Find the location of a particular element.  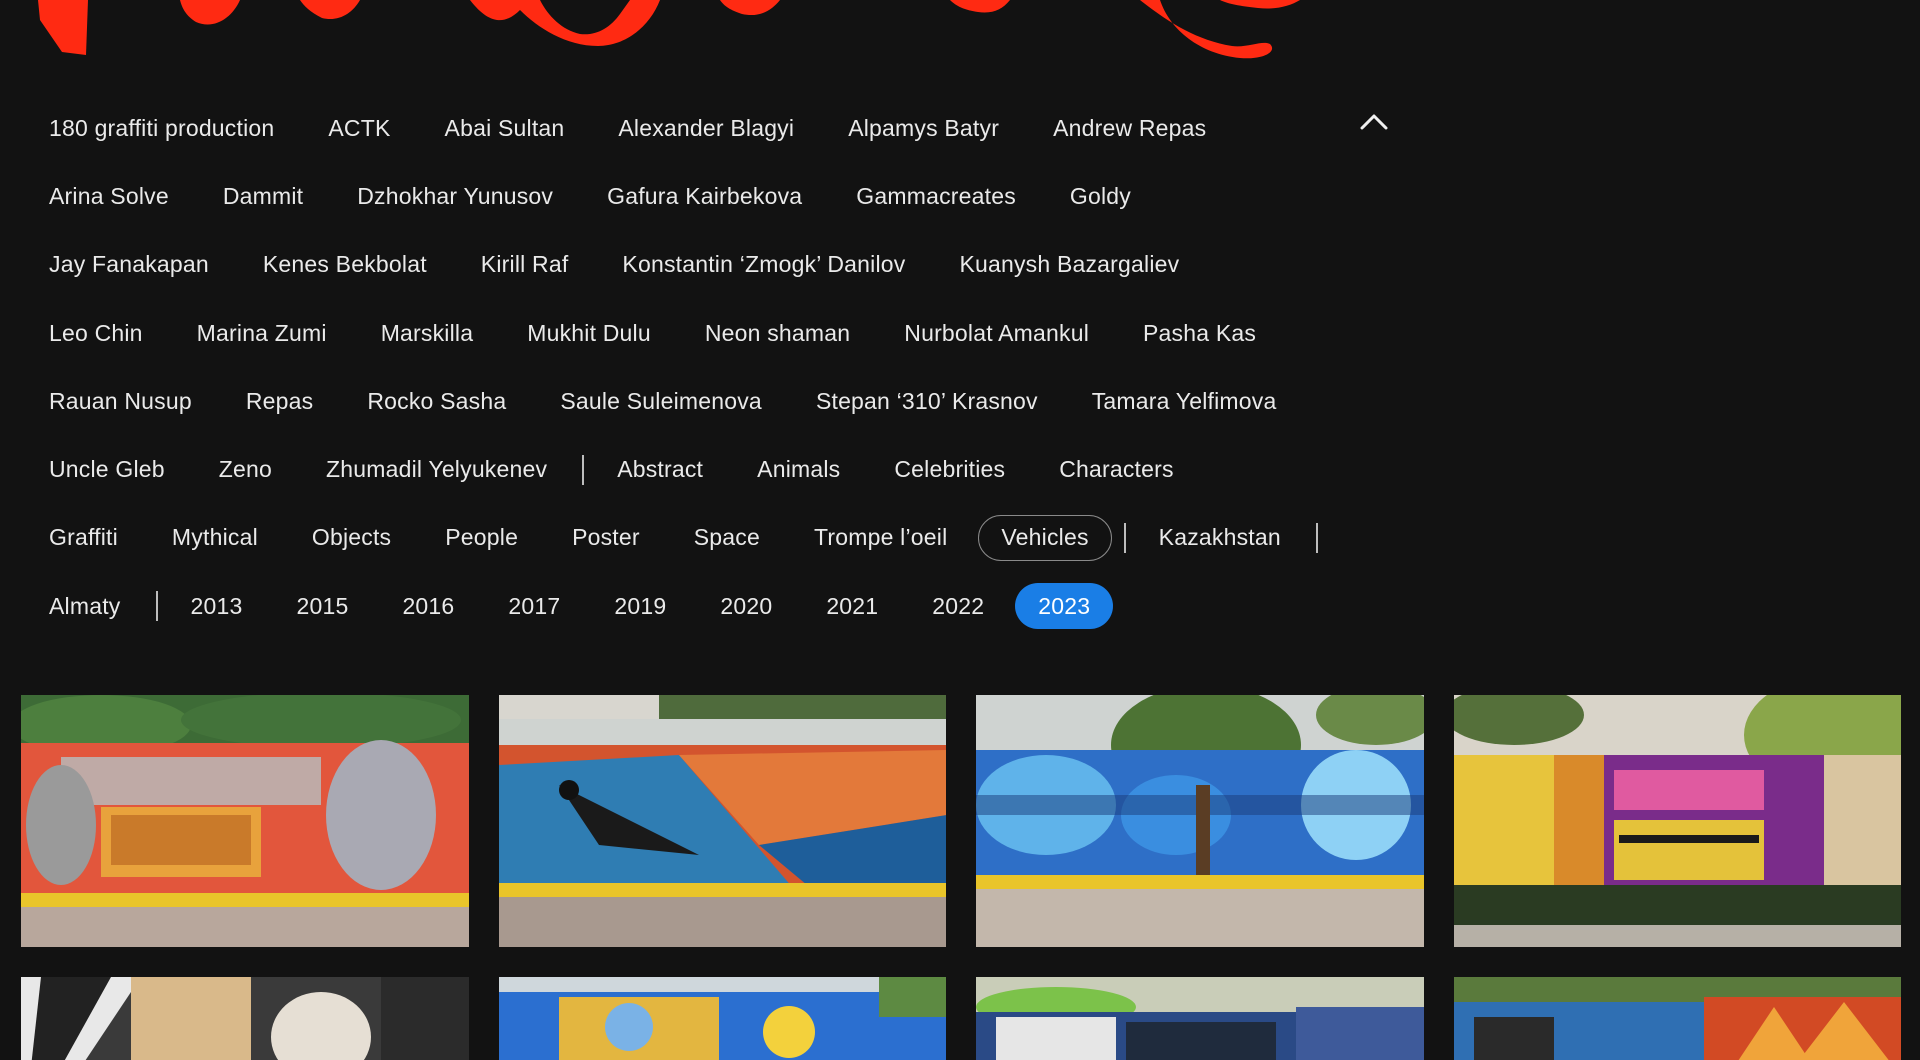

filter-chip-zeno: Zeno is located at coordinates (245, 470).